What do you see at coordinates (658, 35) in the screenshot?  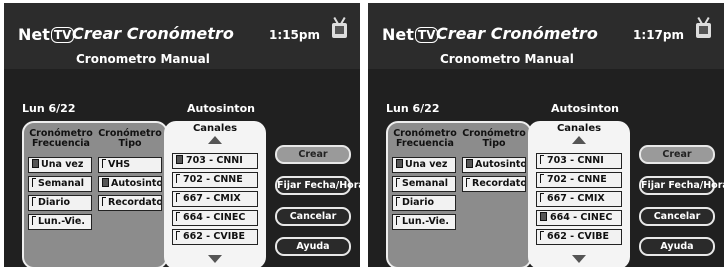 I see `clock: 1:17pm` at bounding box center [658, 35].